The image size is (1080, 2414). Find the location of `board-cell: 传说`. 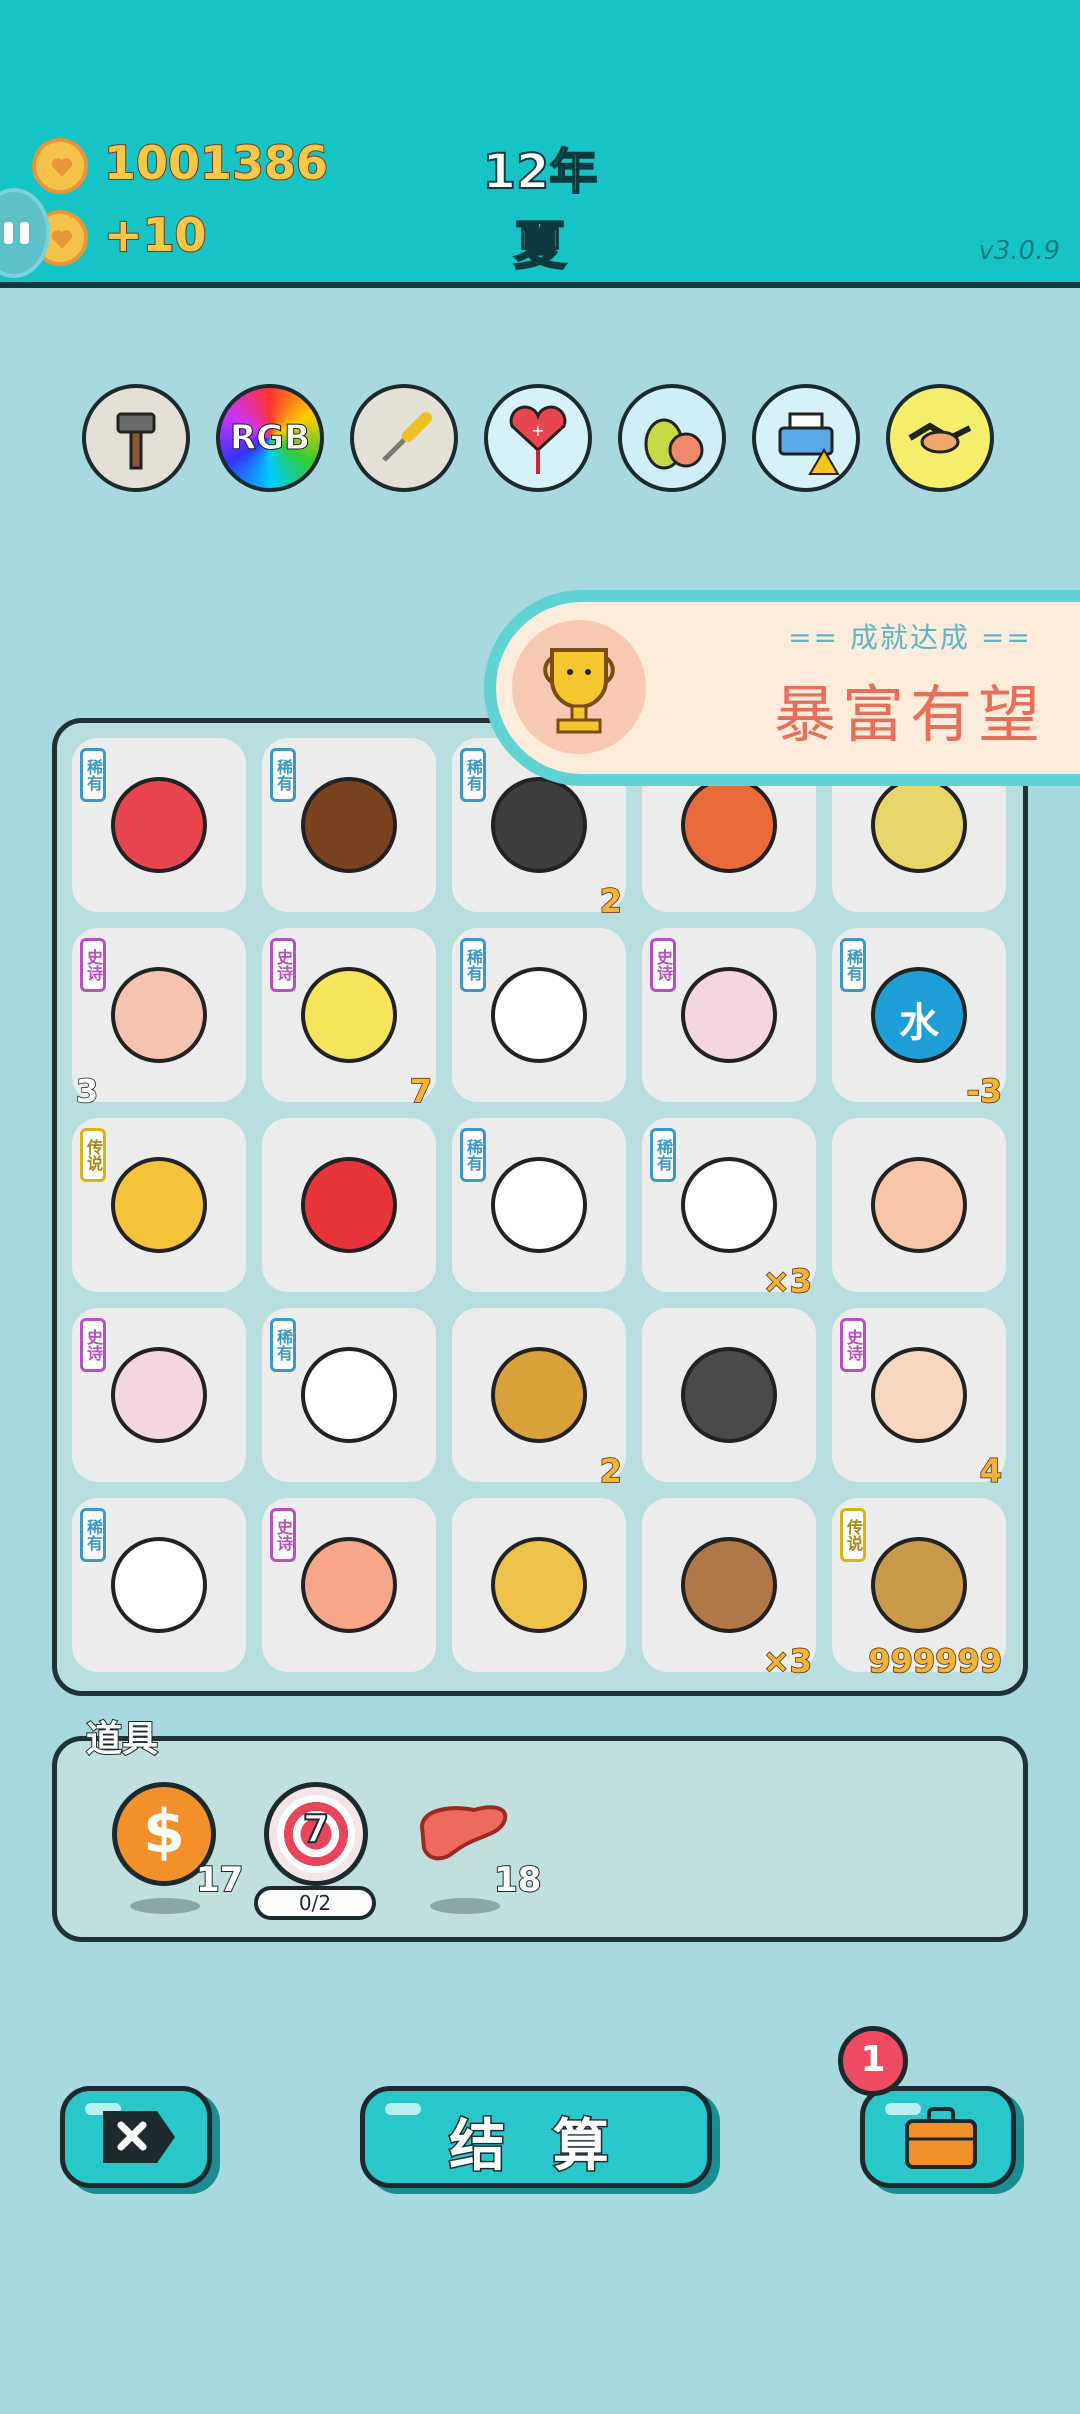

board-cell: 传说 is located at coordinates (159, 1205).